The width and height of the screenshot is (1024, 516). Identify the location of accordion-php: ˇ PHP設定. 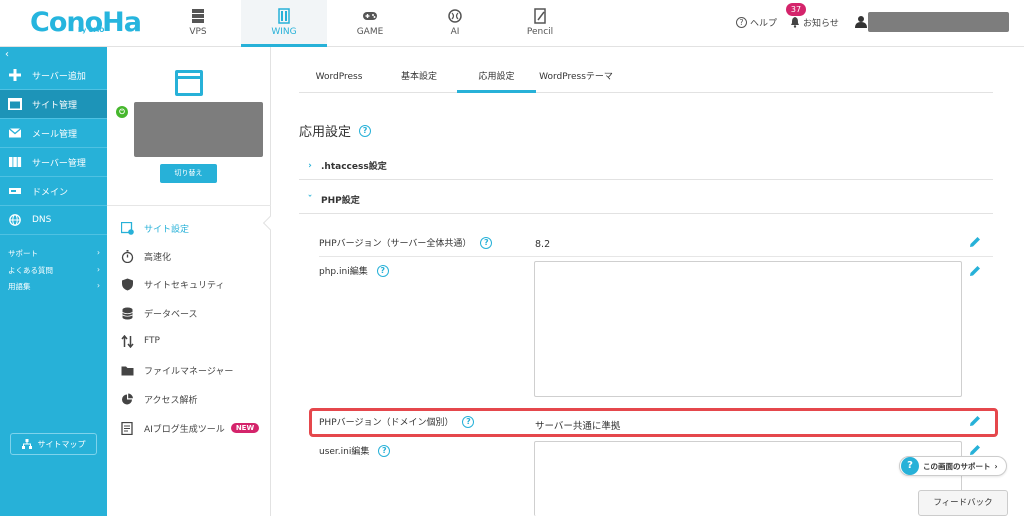
(646, 200).